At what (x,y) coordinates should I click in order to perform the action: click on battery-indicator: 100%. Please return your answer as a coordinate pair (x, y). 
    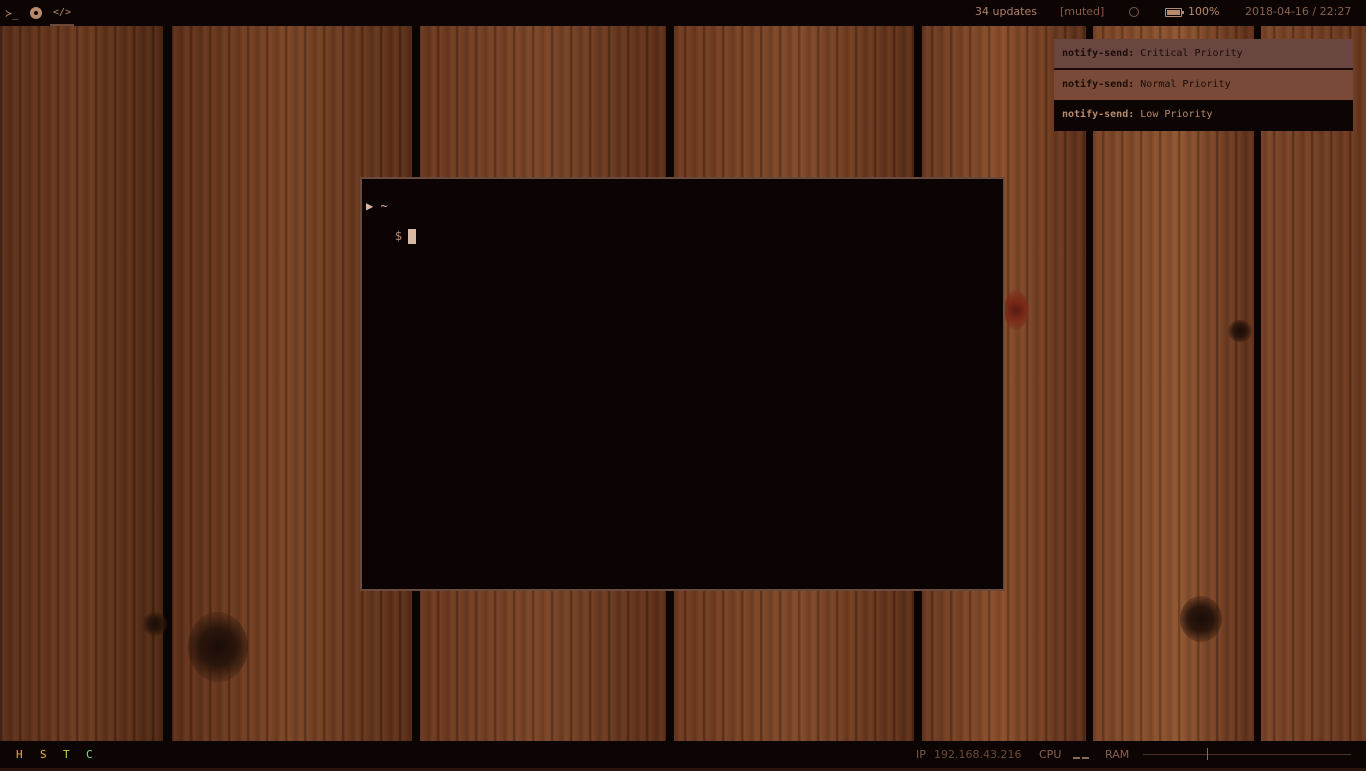
    Looking at the image, I should click on (1192, 13).